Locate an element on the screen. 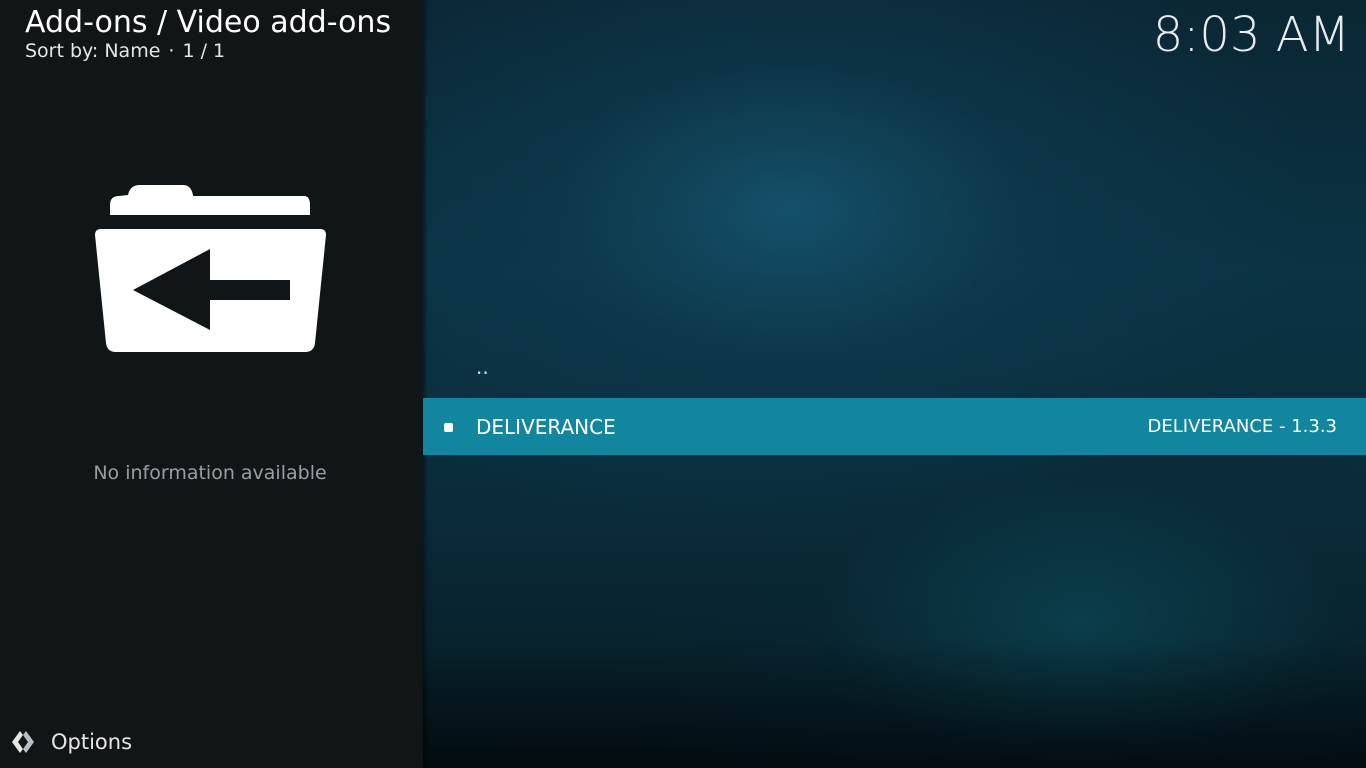 This screenshot has height=768, width=1366. sort-info: Sort by: Name · 1 / 1 is located at coordinates (125, 51).